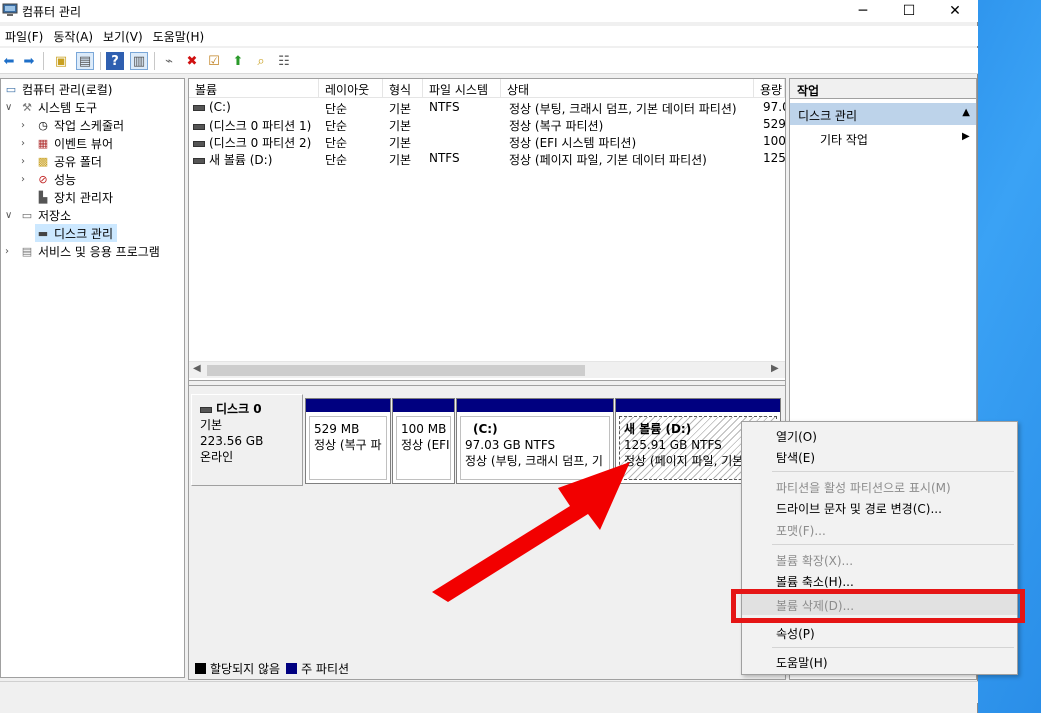  I want to click on tree-item-label: 컴퓨터 관리(로컬), so click(67, 89).